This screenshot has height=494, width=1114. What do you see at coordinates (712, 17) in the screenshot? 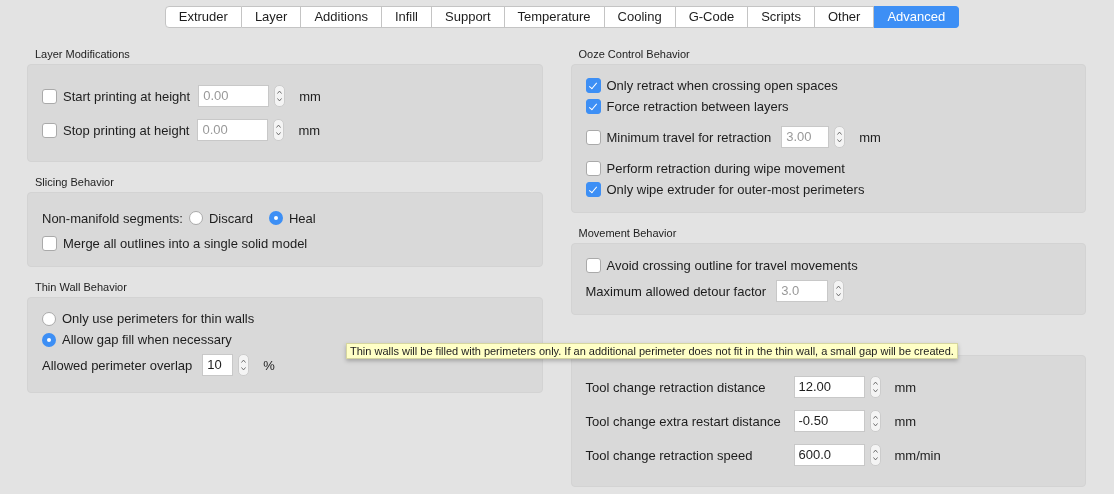
I see `tab: G-Code` at bounding box center [712, 17].